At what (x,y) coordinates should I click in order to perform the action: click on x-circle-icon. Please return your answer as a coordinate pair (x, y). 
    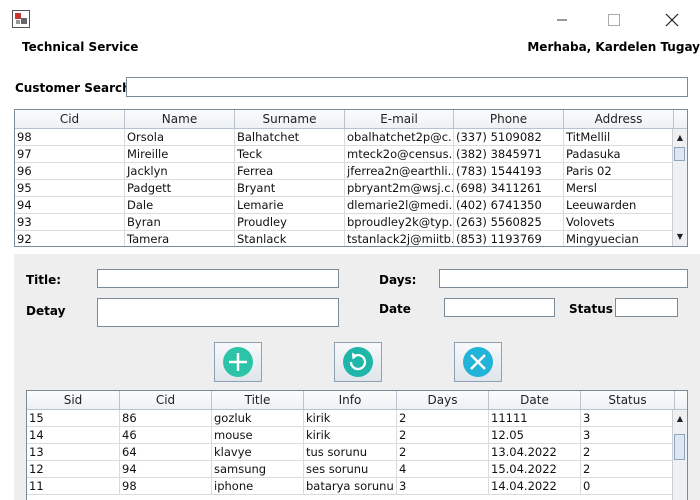
    Looking at the image, I should click on (478, 362).